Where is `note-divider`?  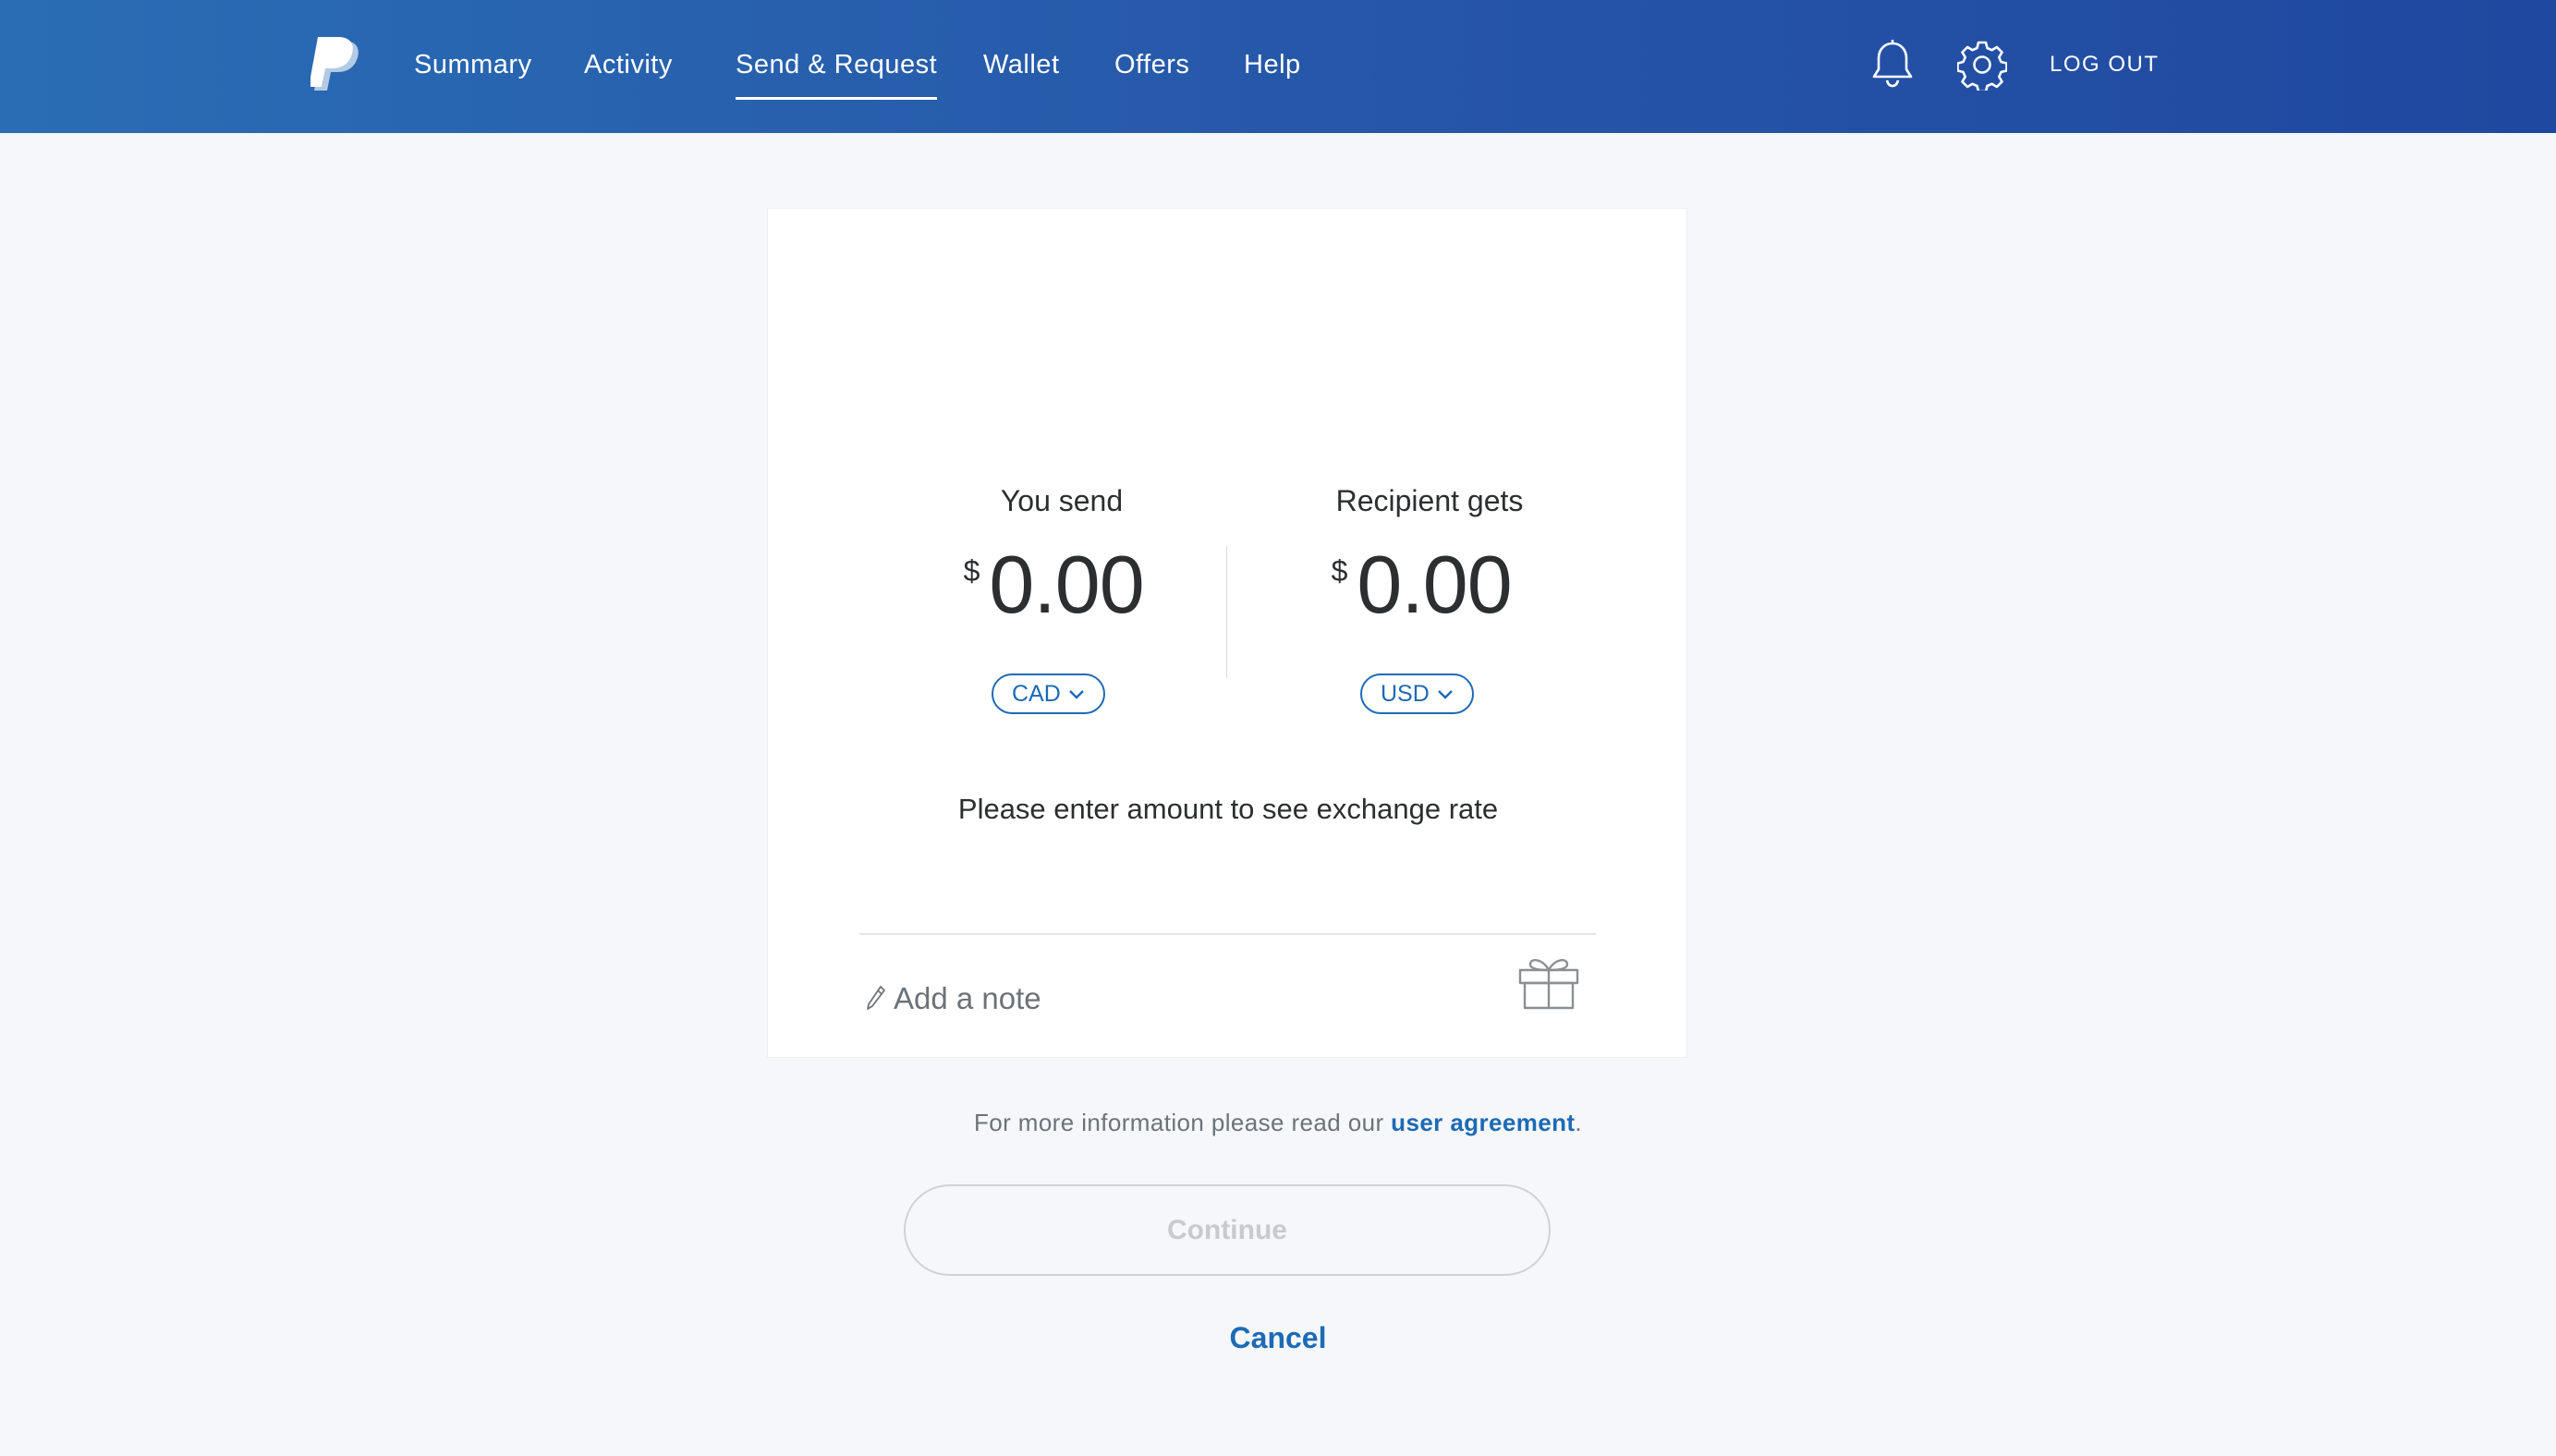 note-divider is located at coordinates (1227, 934).